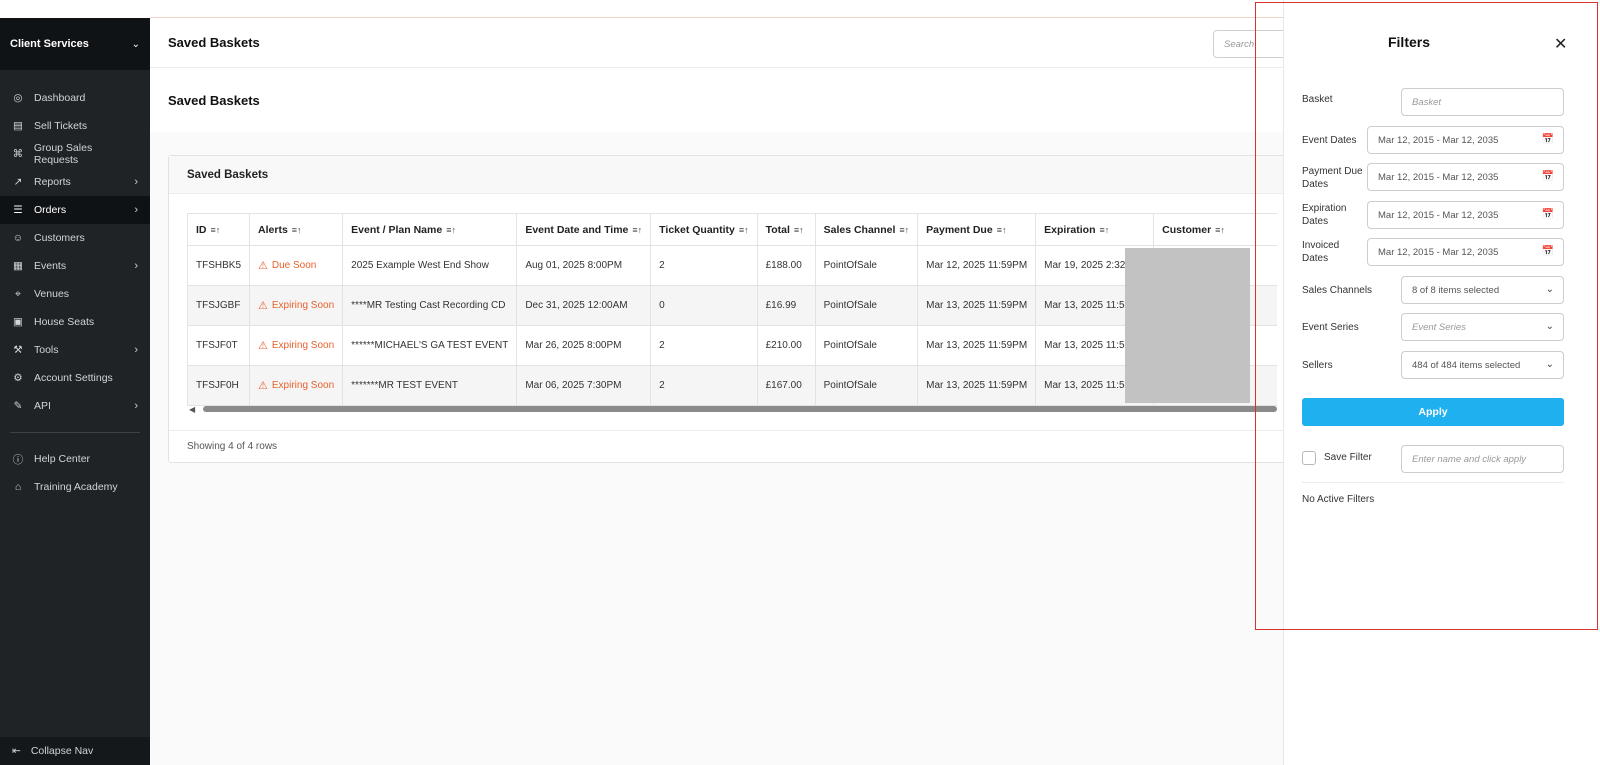 This screenshot has height=765, width=1600. What do you see at coordinates (1482, 102) in the screenshot?
I see `basket-input: Basket` at bounding box center [1482, 102].